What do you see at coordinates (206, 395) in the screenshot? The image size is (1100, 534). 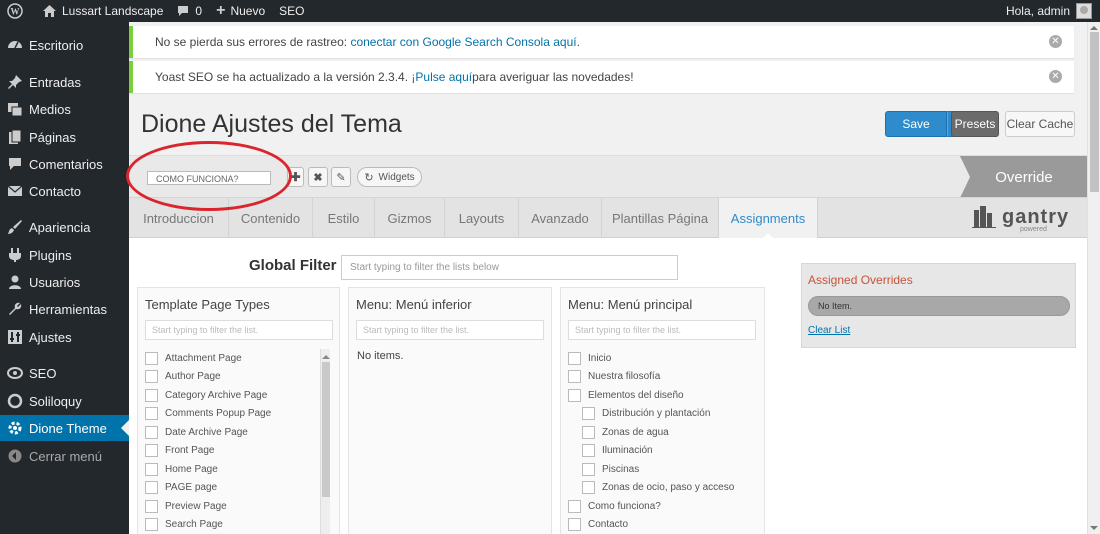 I see `list-item: Category Archive Page` at bounding box center [206, 395].